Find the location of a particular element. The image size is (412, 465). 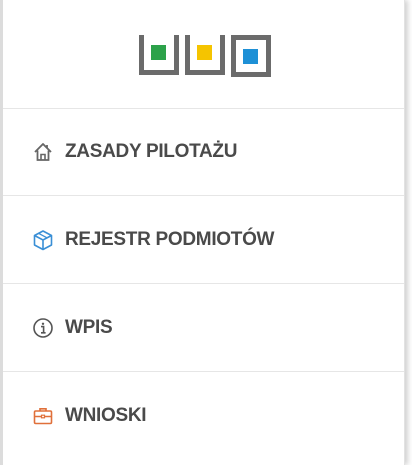

menu-item-label: REJESTR PODMIOTÓW is located at coordinates (170, 239).